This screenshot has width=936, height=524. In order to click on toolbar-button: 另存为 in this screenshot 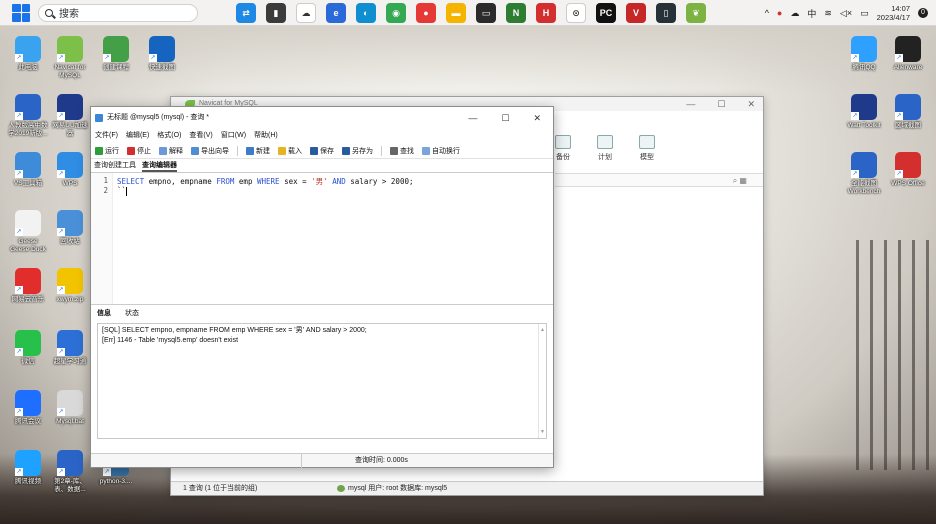, I will do `click(357, 151)`.